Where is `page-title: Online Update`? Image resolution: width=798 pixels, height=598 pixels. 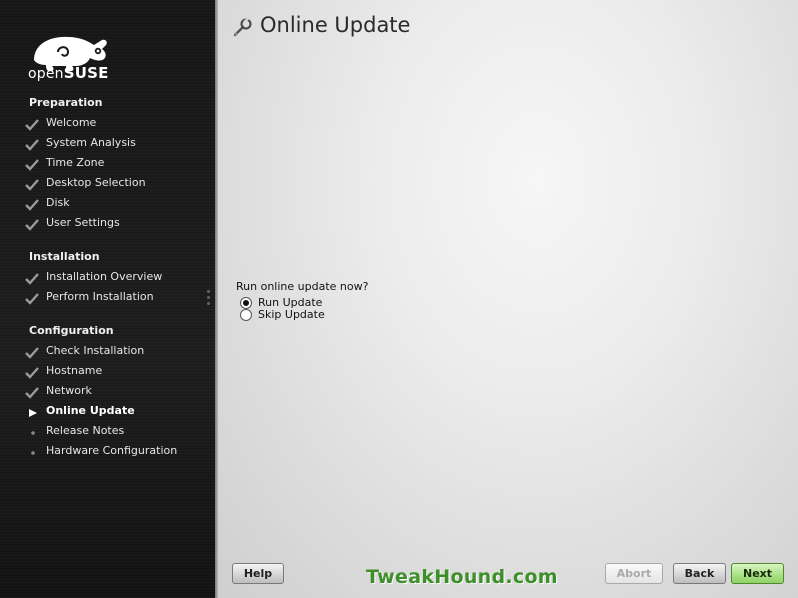 page-title: Online Update is located at coordinates (335, 25).